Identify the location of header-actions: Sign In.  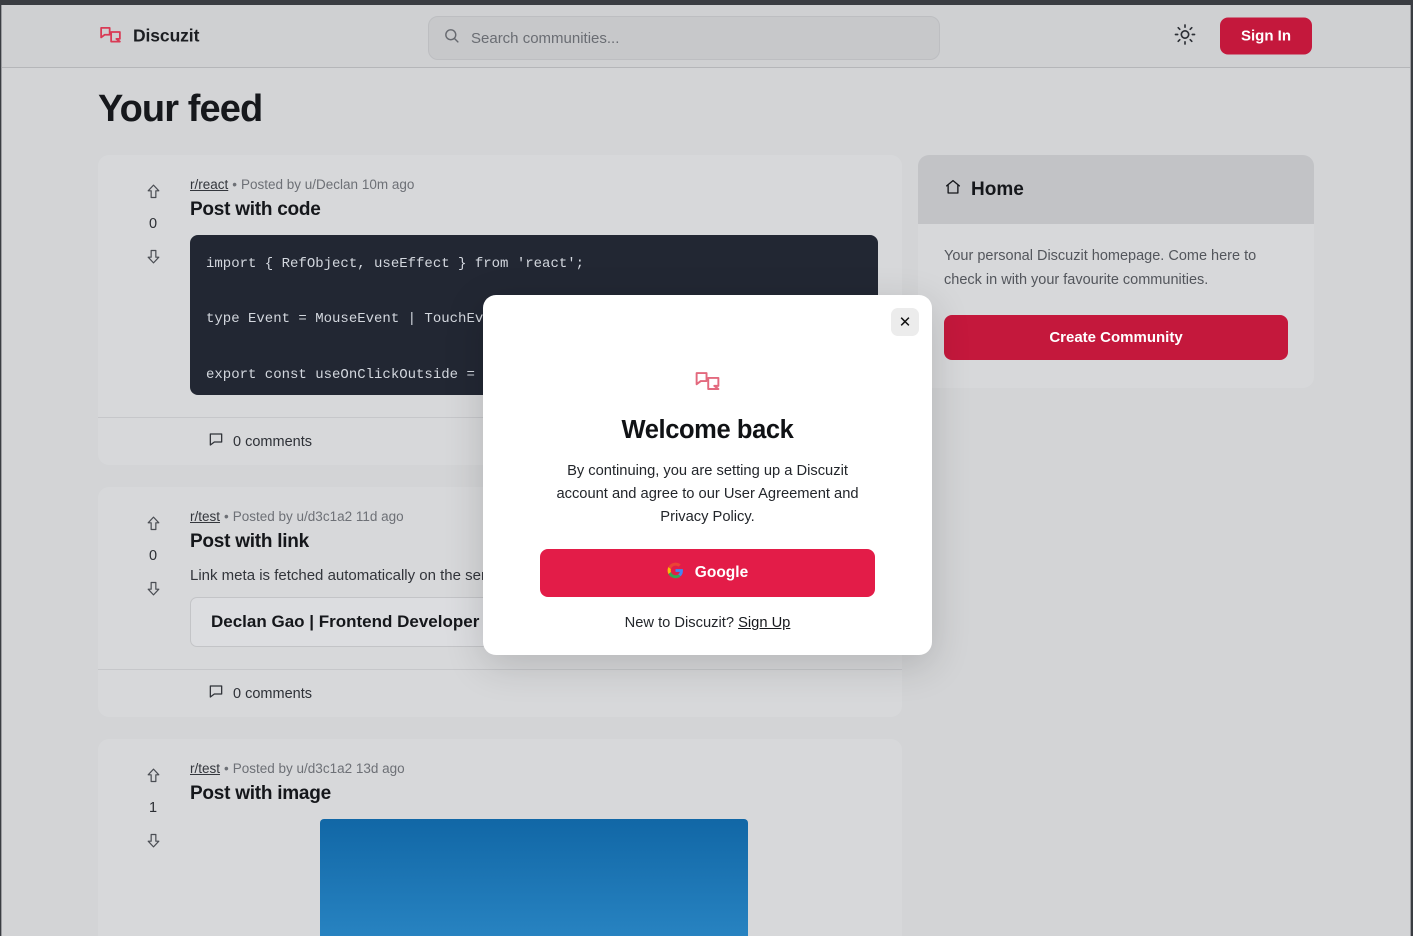
(1242, 36).